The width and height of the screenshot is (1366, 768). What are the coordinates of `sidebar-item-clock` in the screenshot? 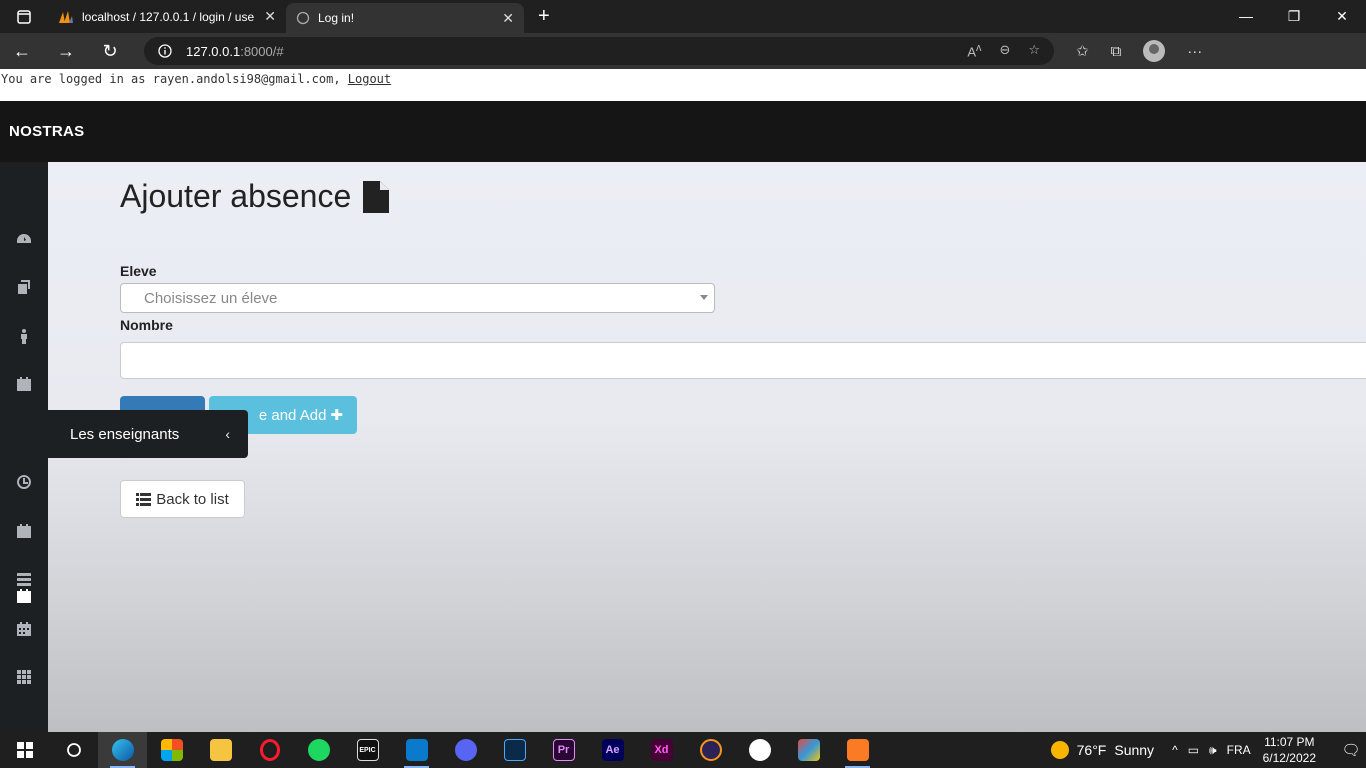 It's located at (24, 482).